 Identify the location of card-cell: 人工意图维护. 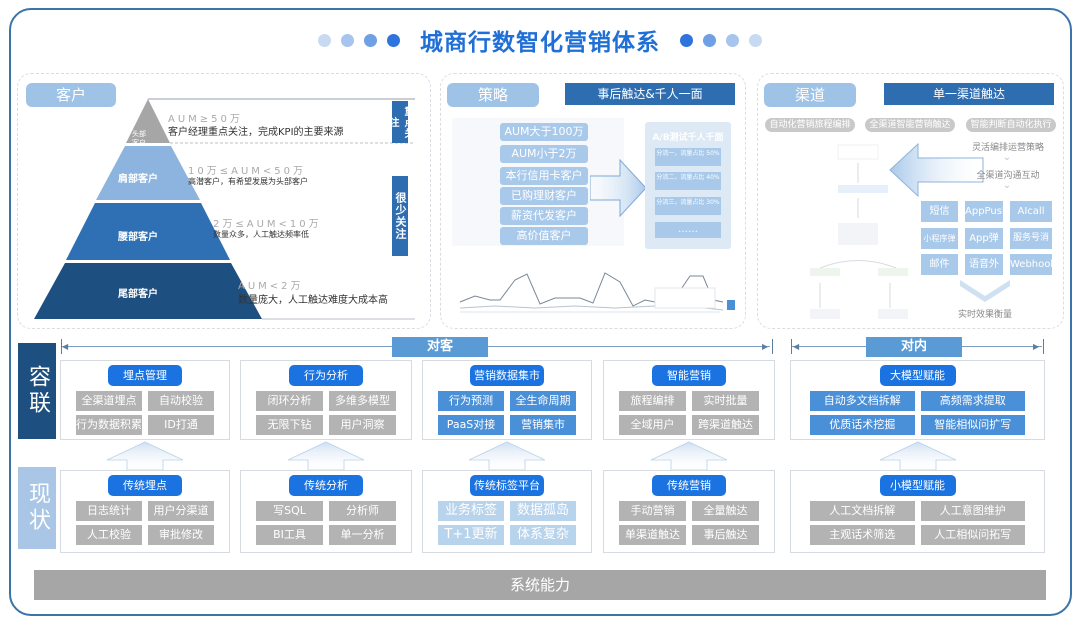
(972, 511).